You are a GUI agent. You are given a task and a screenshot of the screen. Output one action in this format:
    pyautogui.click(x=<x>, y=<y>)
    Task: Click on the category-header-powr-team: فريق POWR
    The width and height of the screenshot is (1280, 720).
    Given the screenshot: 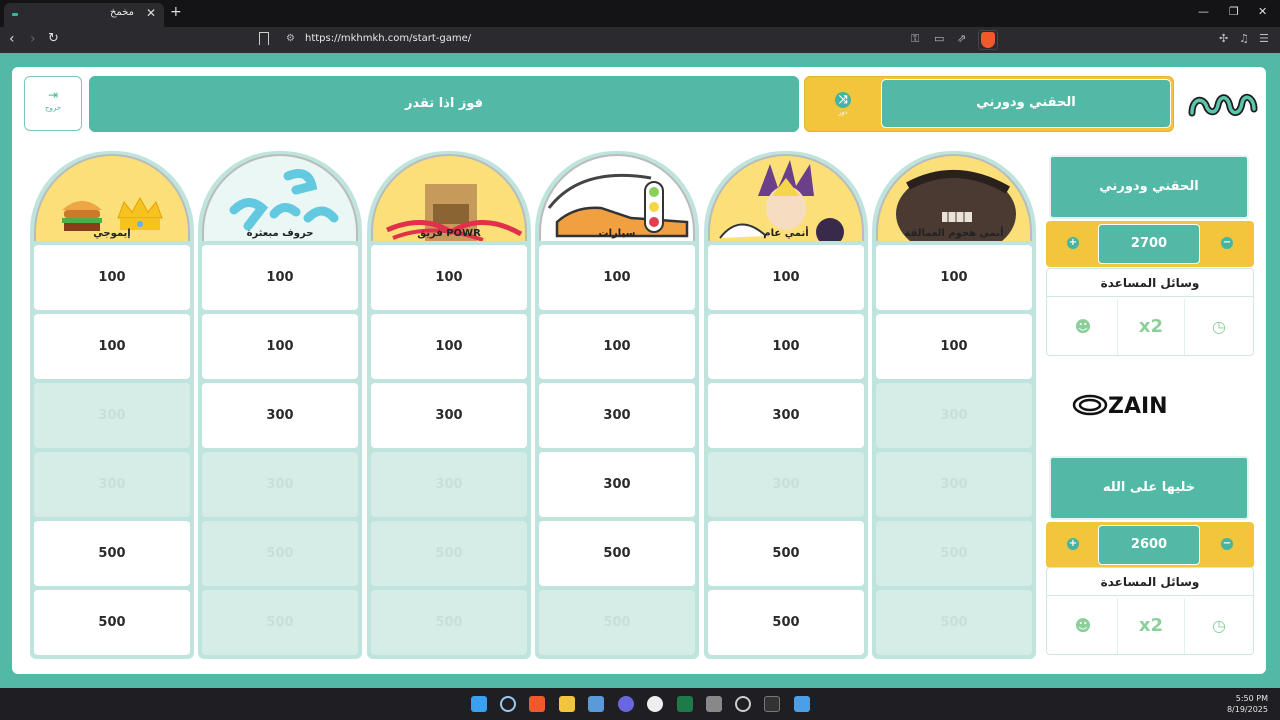 What is the action you would take?
    pyautogui.click(x=449, y=197)
    